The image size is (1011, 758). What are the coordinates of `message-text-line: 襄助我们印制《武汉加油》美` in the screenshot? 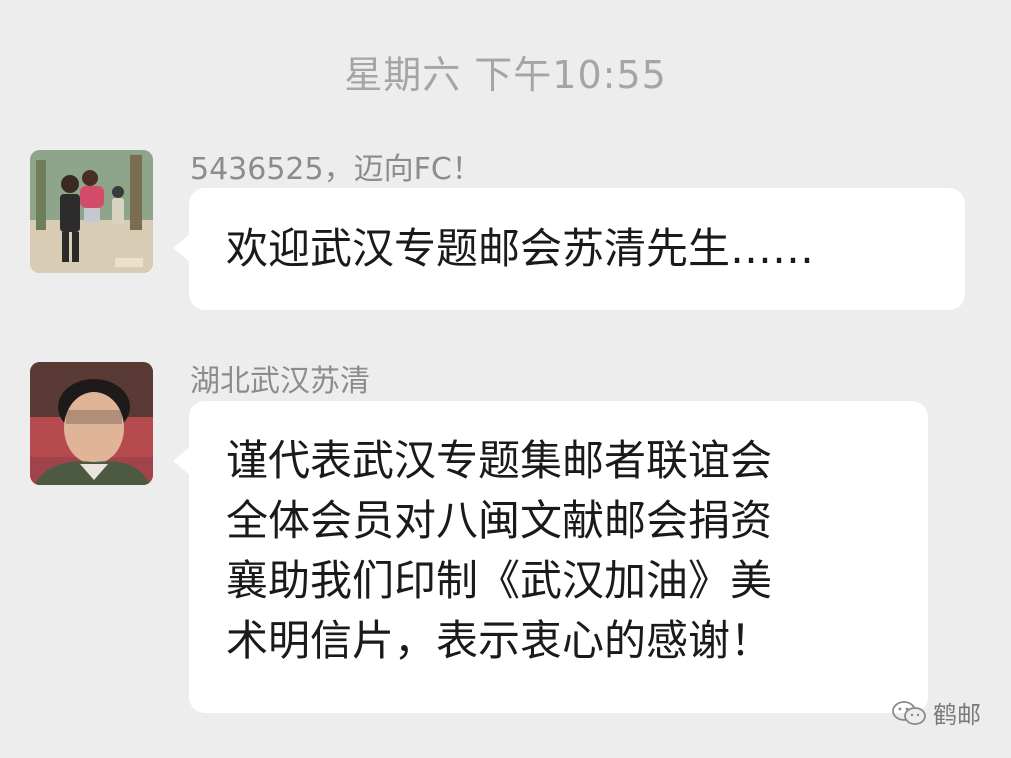 It's located at (499, 580).